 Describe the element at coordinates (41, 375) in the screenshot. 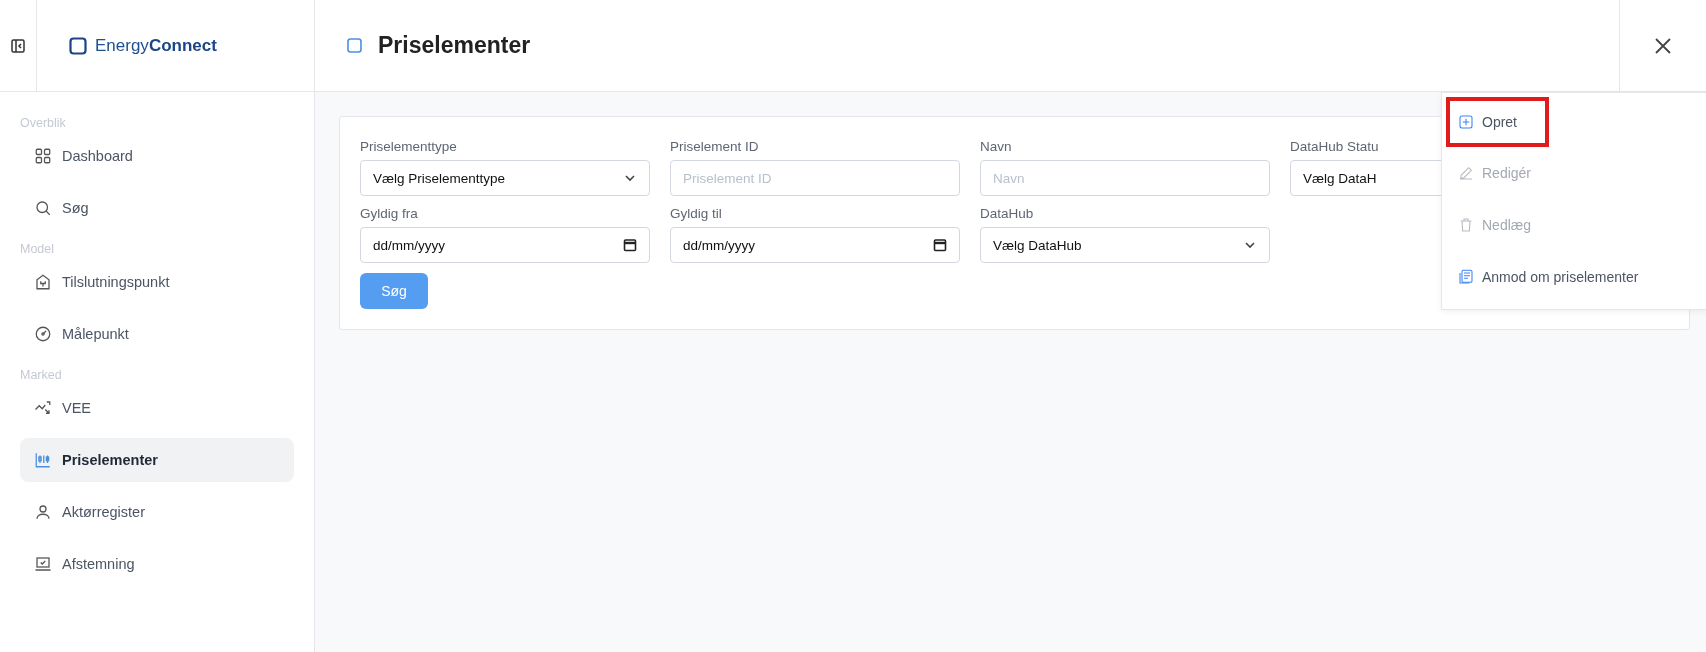

I see `section-heading: Marked` at that location.